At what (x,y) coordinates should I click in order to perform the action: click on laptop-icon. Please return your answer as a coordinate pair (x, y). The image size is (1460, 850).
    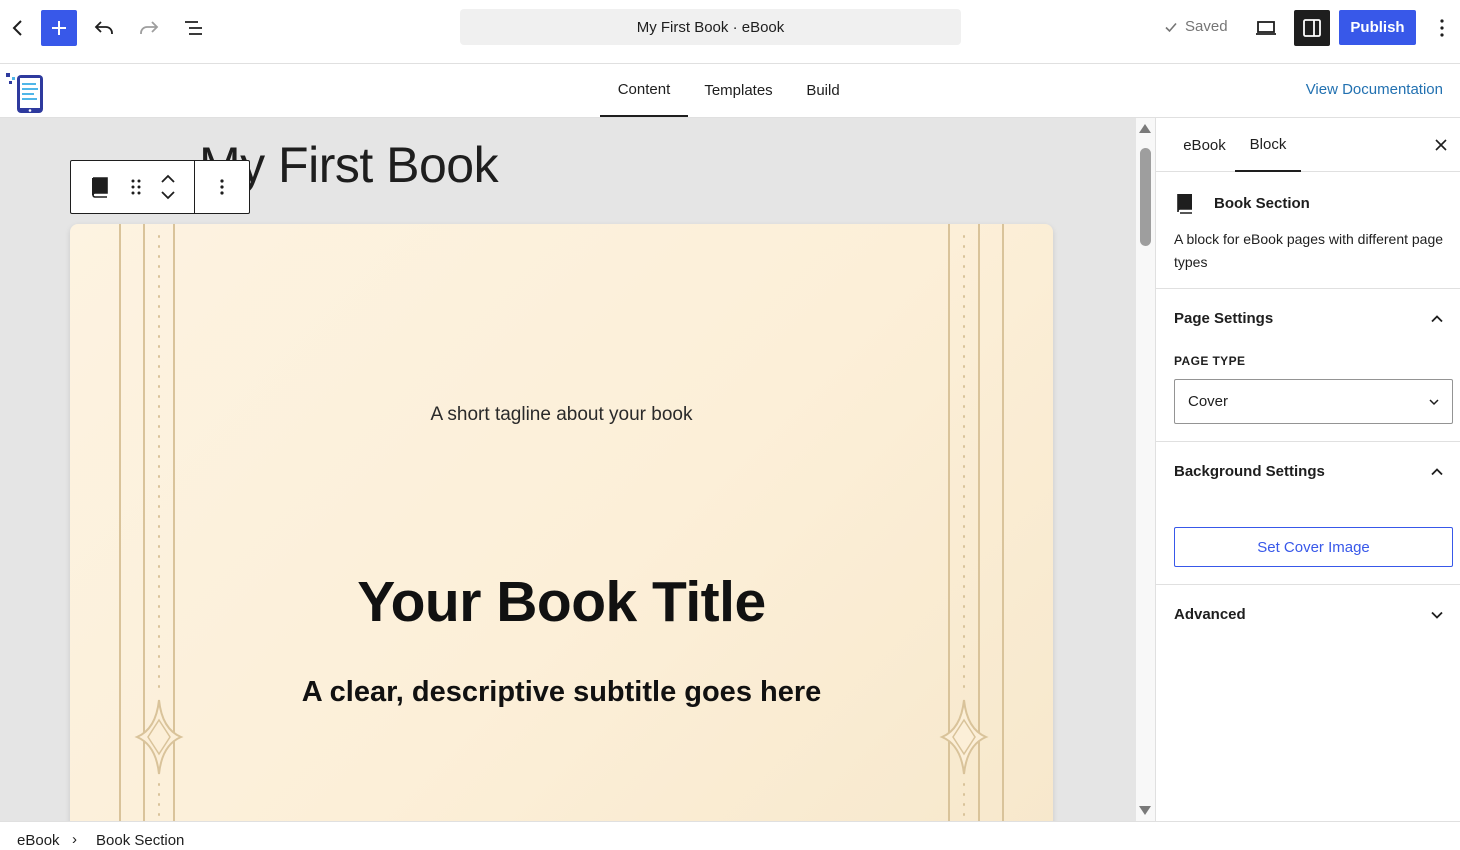
    Looking at the image, I should click on (1266, 28).